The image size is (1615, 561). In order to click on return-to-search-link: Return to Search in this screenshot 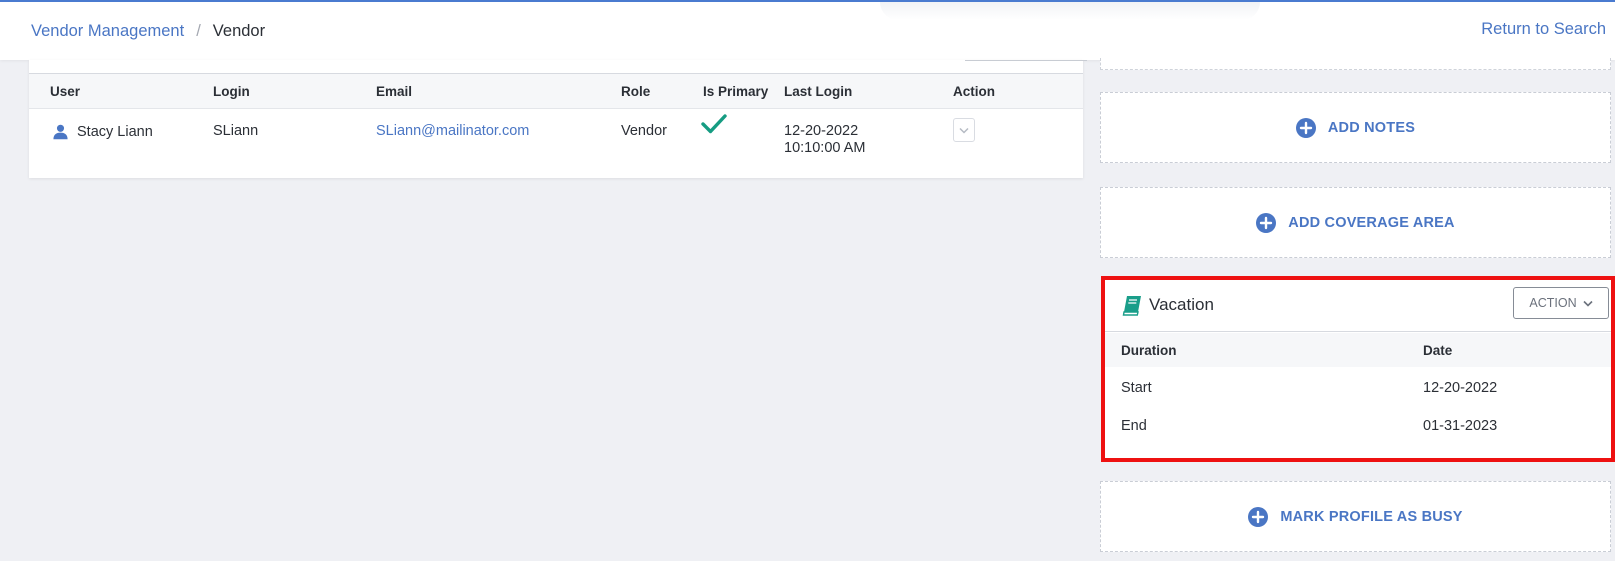, I will do `click(1543, 29)`.